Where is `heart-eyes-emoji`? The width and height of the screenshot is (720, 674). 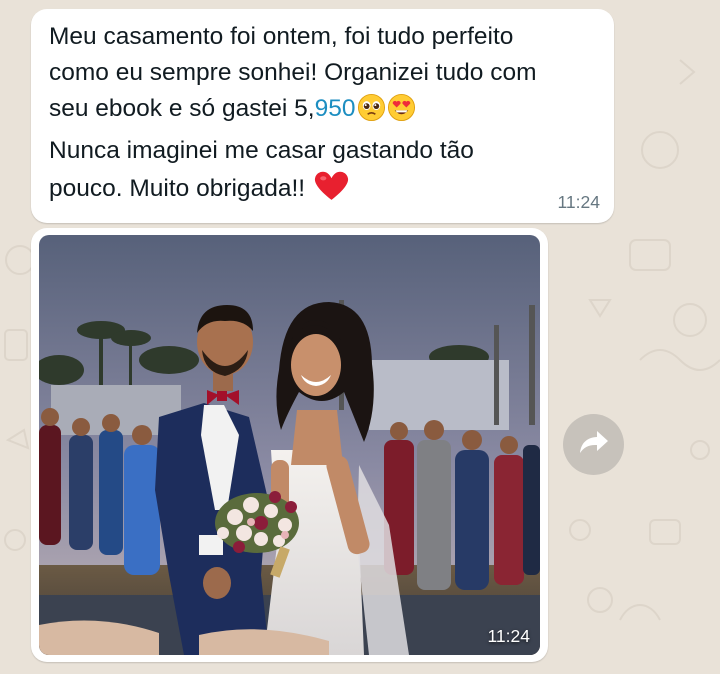
heart-eyes-emoji is located at coordinates (401, 113).